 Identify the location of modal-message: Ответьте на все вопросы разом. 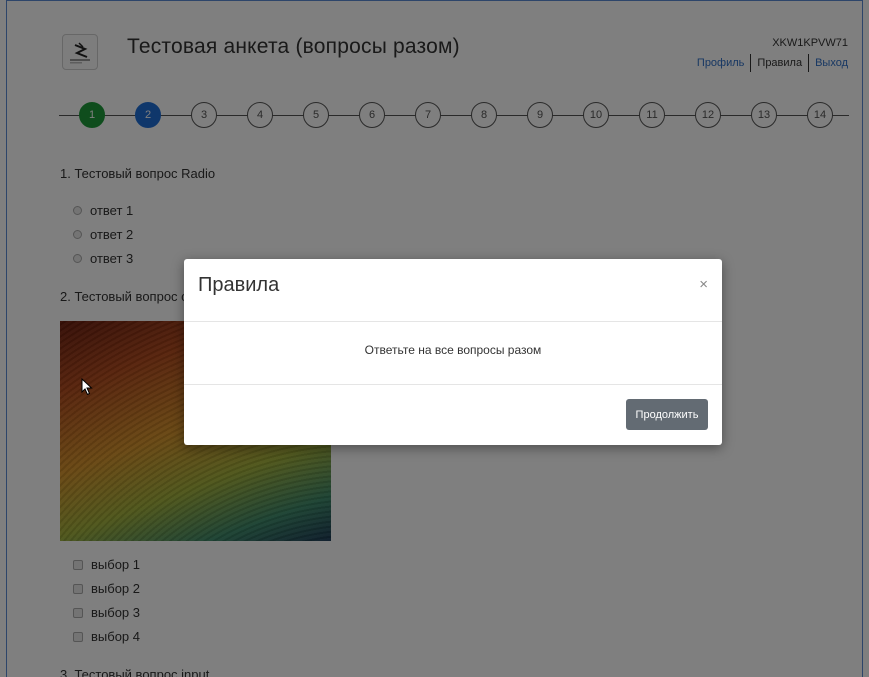
(453, 350).